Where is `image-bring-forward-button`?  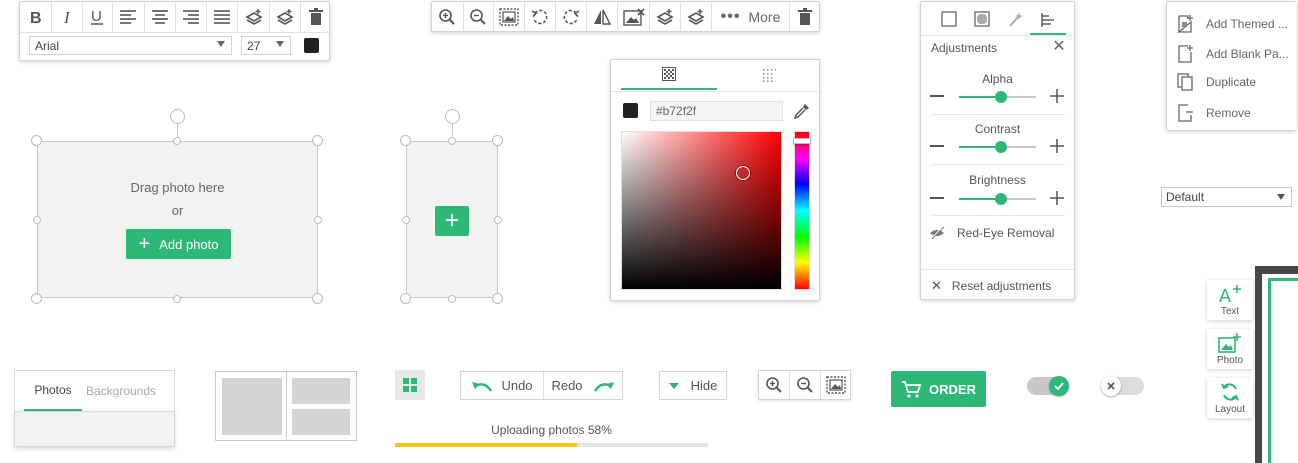 image-bring-forward-button is located at coordinates (665, 17).